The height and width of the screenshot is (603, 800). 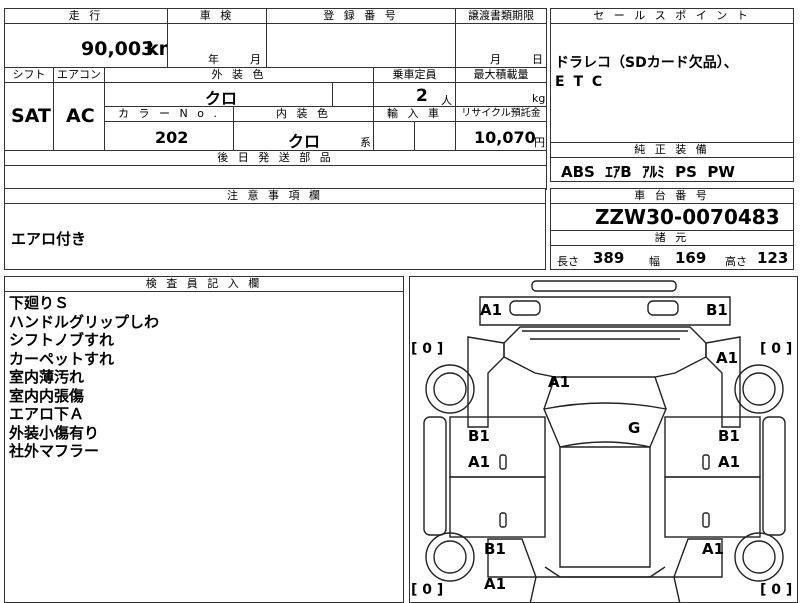 What do you see at coordinates (47, 395) in the screenshot?
I see `inspector-line: 室内内張傷` at bounding box center [47, 395].